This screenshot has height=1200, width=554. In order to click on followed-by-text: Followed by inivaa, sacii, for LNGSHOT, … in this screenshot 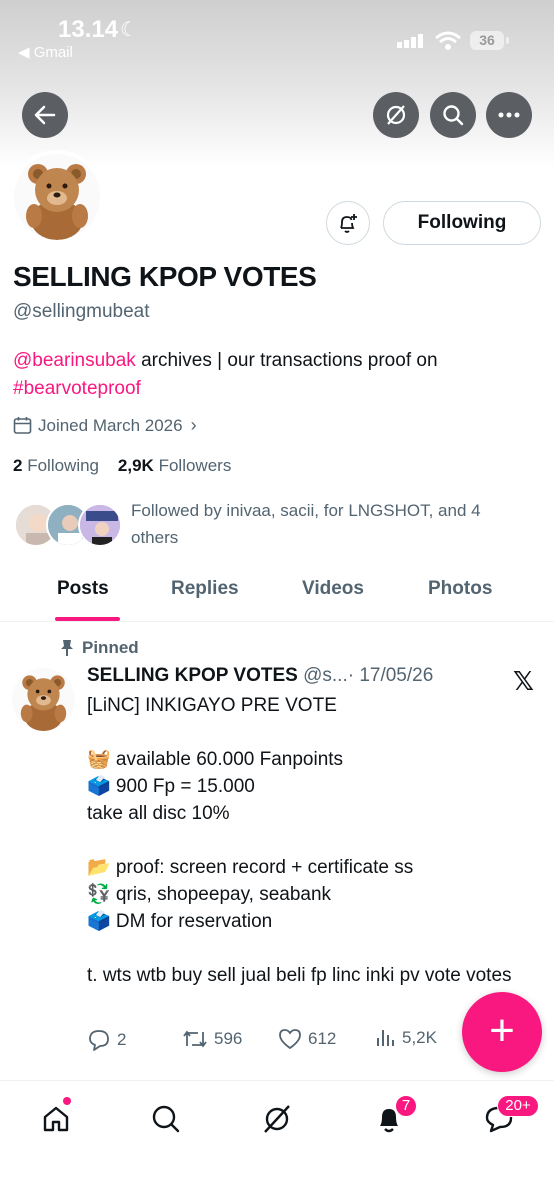, I will do `click(331, 524)`.